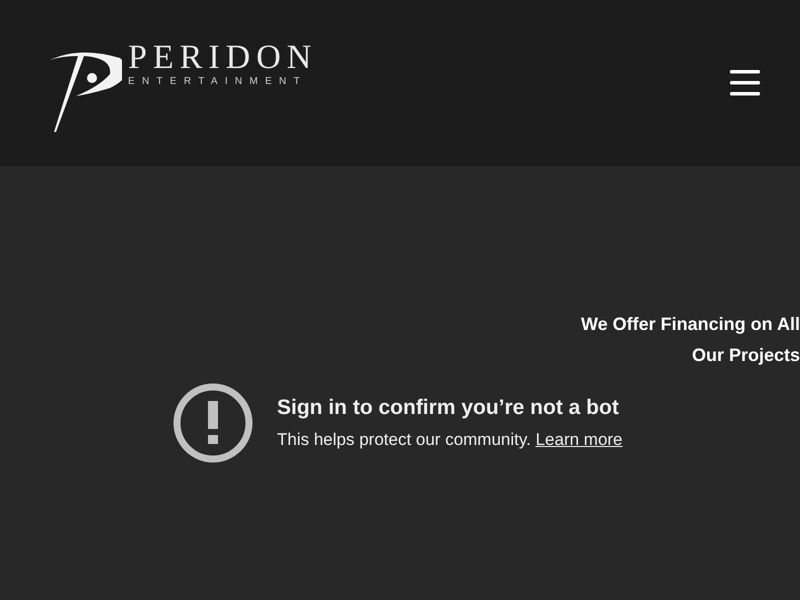 This screenshot has width=800, height=600. What do you see at coordinates (746, 355) in the screenshot?
I see `banner-text: Our Projects` at bounding box center [746, 355].